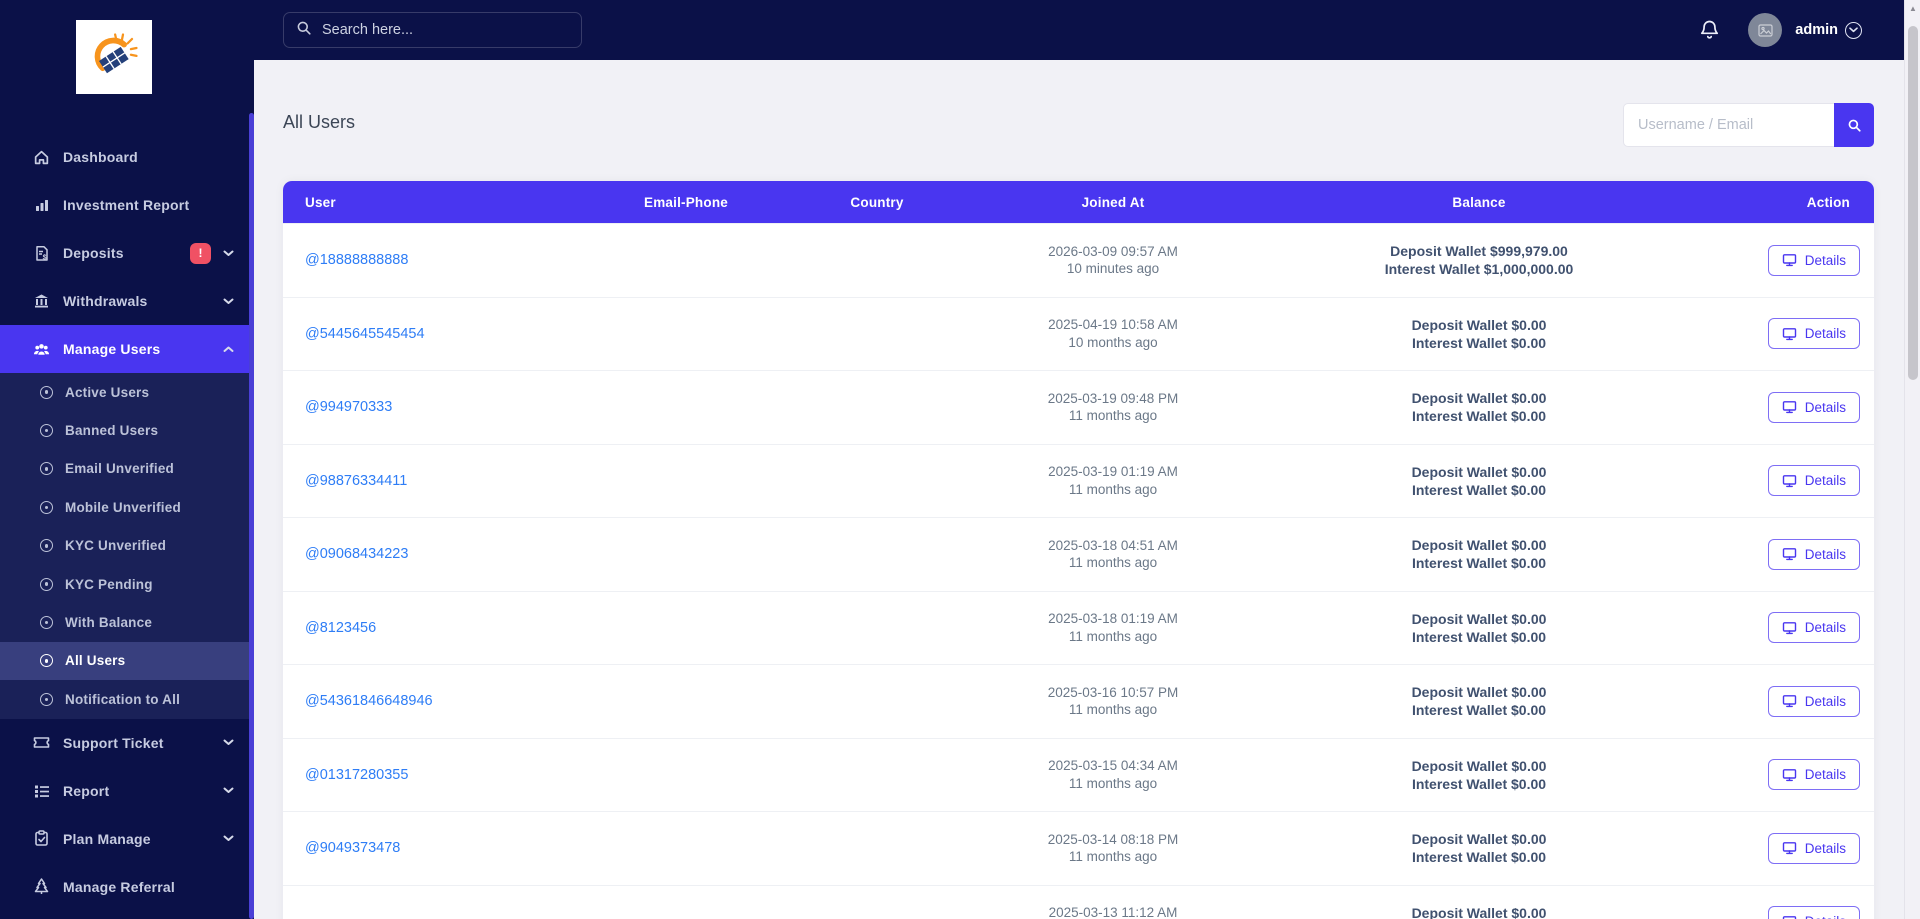 This screenshot has height=919, width=1920. Describe the element at coordinates (127, 205) in the screenshot. I see `sidebar-item-investment-report: Investment Report` at that location.